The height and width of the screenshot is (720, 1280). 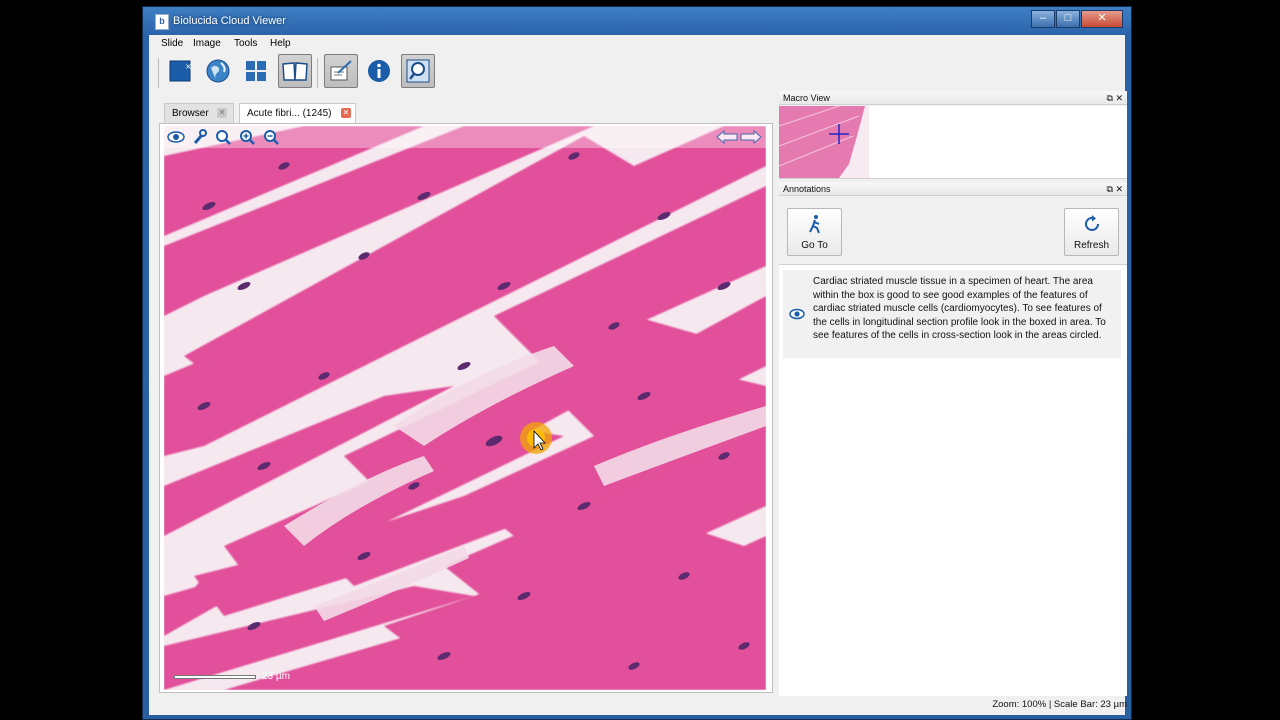 I want to click on status-bar: Zoom: 100% | Scale Bar: 23 µm, so click(x=1059, y=704).